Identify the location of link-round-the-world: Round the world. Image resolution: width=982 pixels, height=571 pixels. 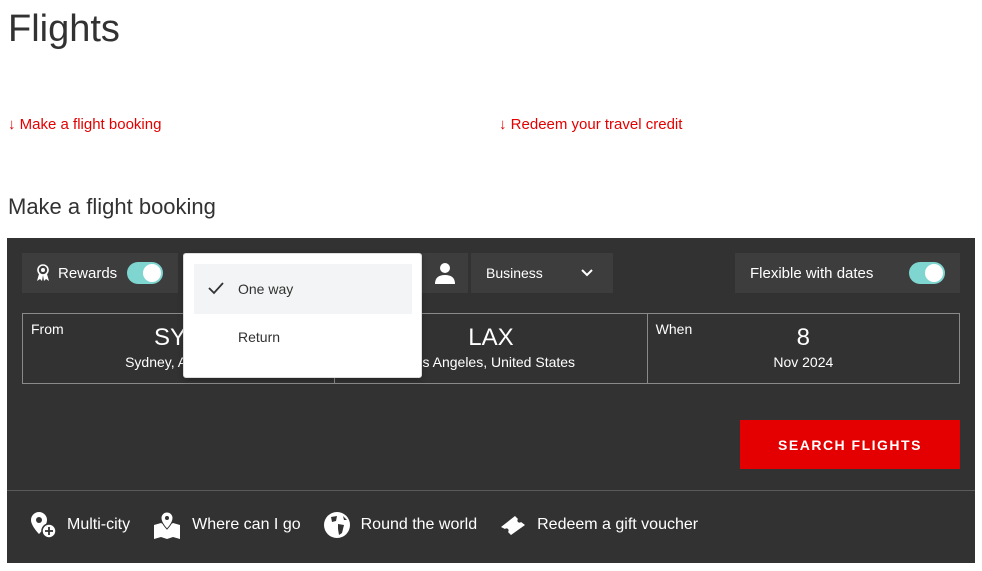
(400, 525).